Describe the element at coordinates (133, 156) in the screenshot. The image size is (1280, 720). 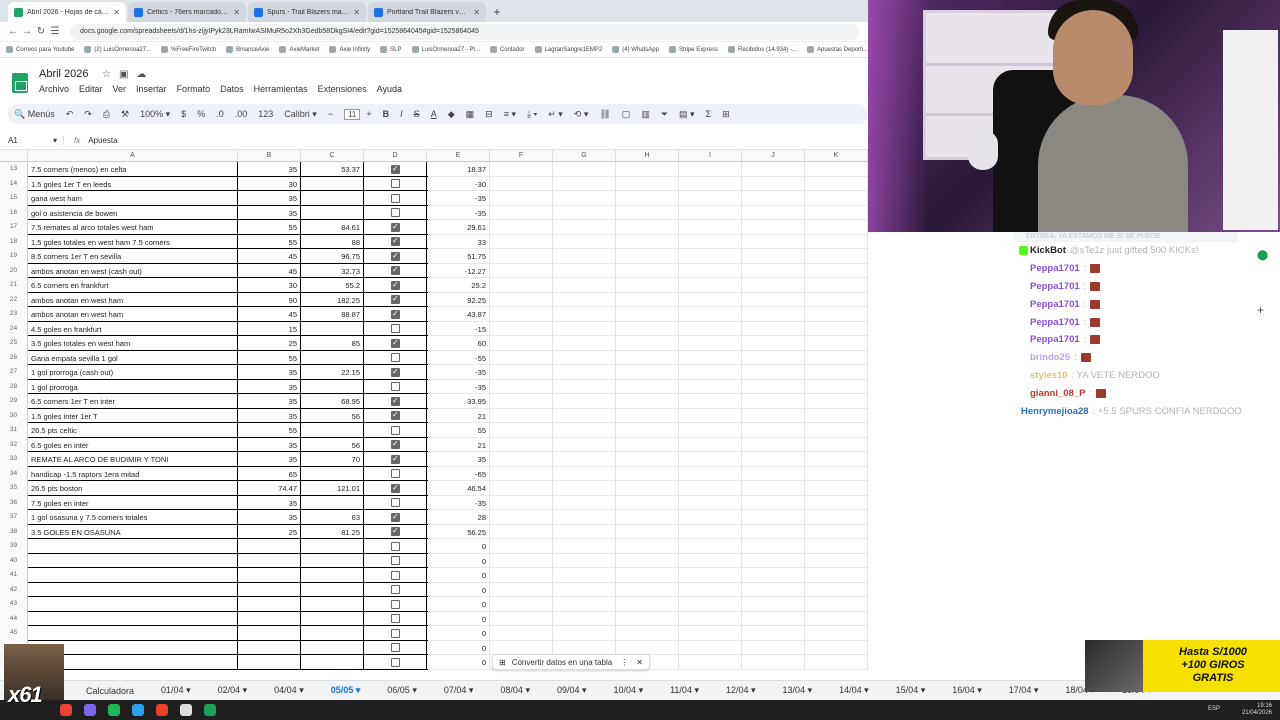
I see `column-header: A` at that location.